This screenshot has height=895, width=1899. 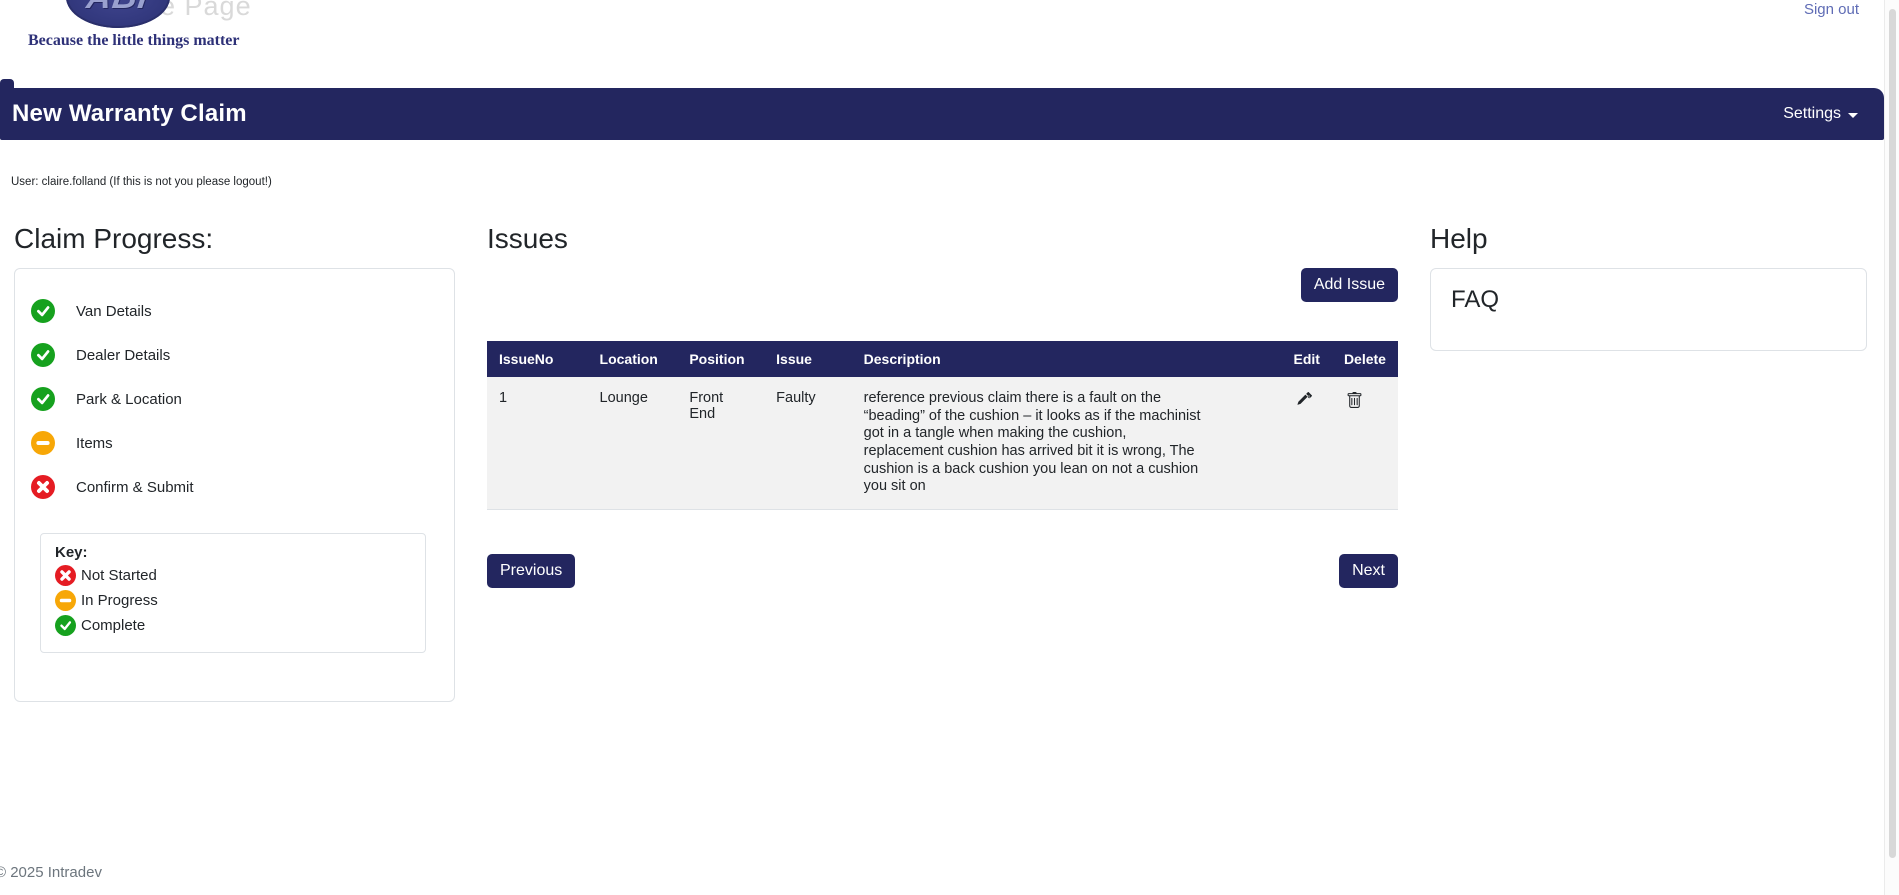 What do you see at coordinates (942, 571) in the screenshot?
I see `wizard-nav-buttons: Previous Next` at bounding box center [942, 571].